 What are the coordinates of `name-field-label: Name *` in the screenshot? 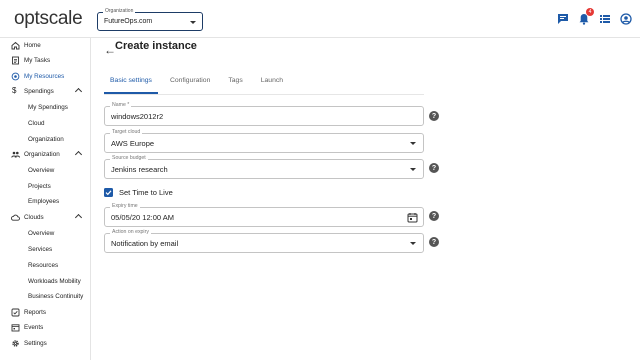 It's located at (121, 105).